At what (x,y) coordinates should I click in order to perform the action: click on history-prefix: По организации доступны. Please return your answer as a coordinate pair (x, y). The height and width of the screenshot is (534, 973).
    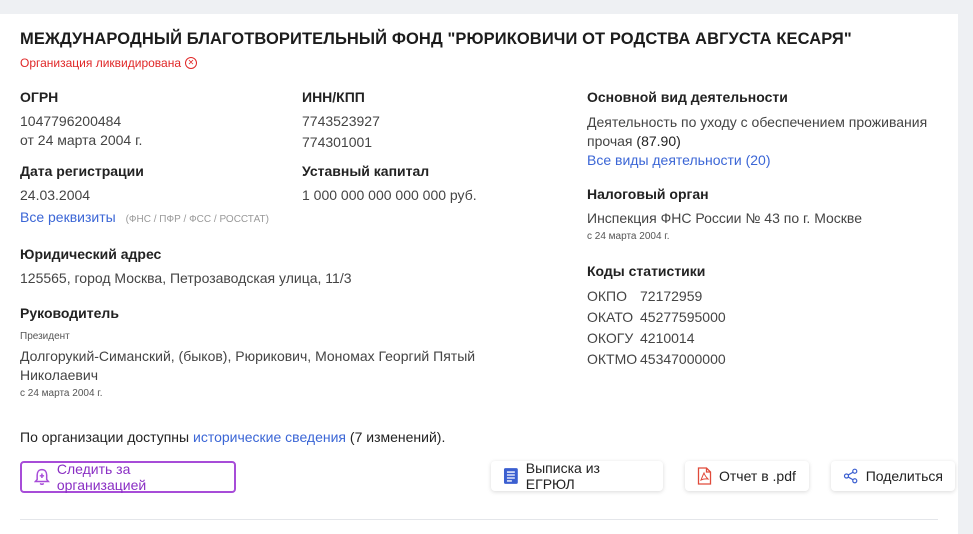
    Looking at the image, I should click on (106, 437).